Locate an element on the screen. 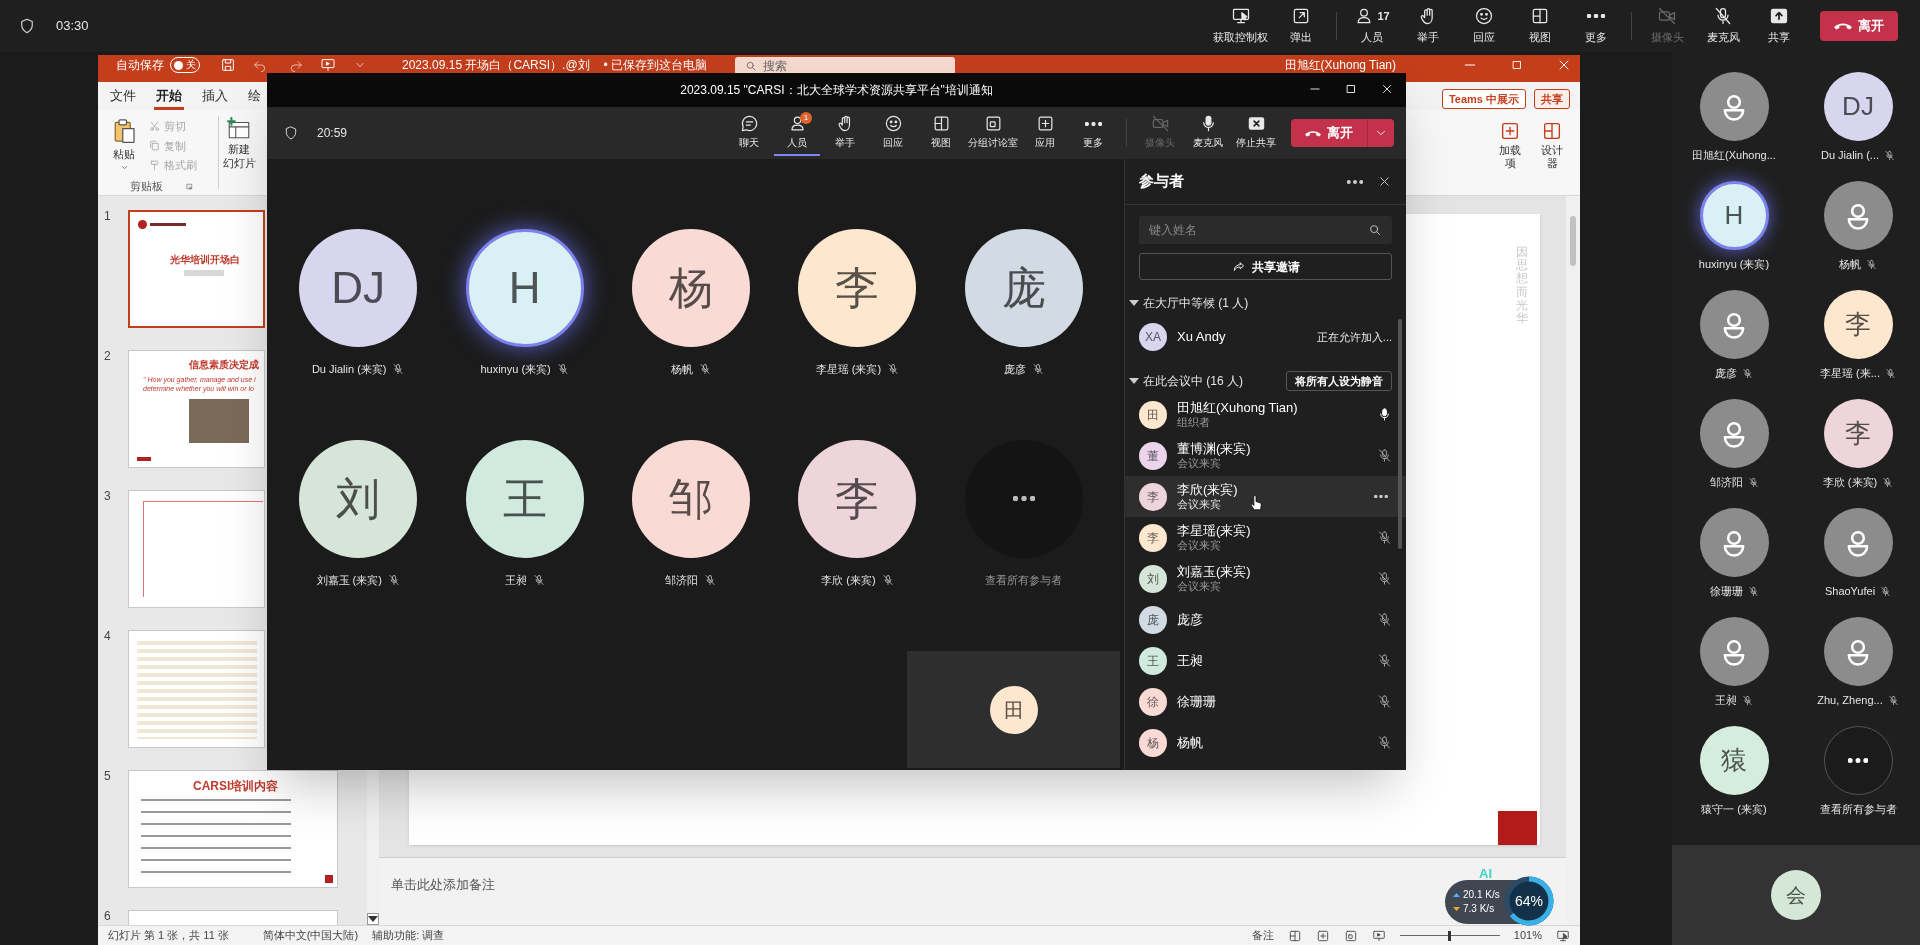 This screenshot has width=1920, height=945. normal-view-icon is located at coordinates (1294, 935).